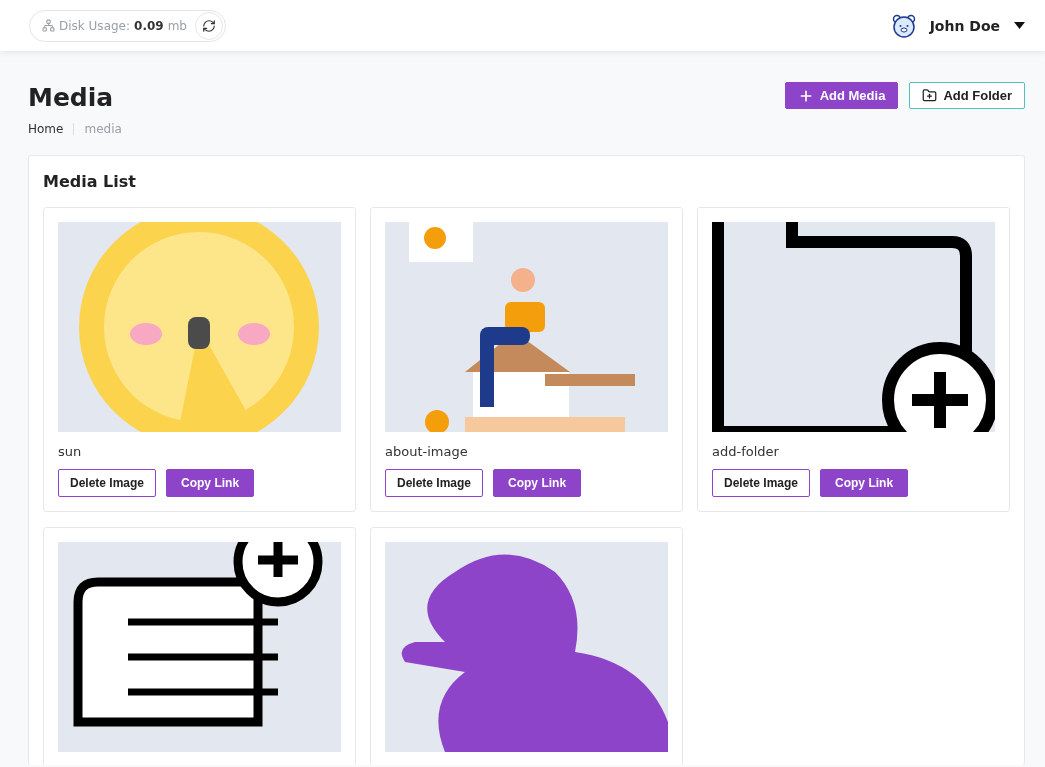 The image size is (1045, 767). I want to click on page-title: Media, so click(71, 97).